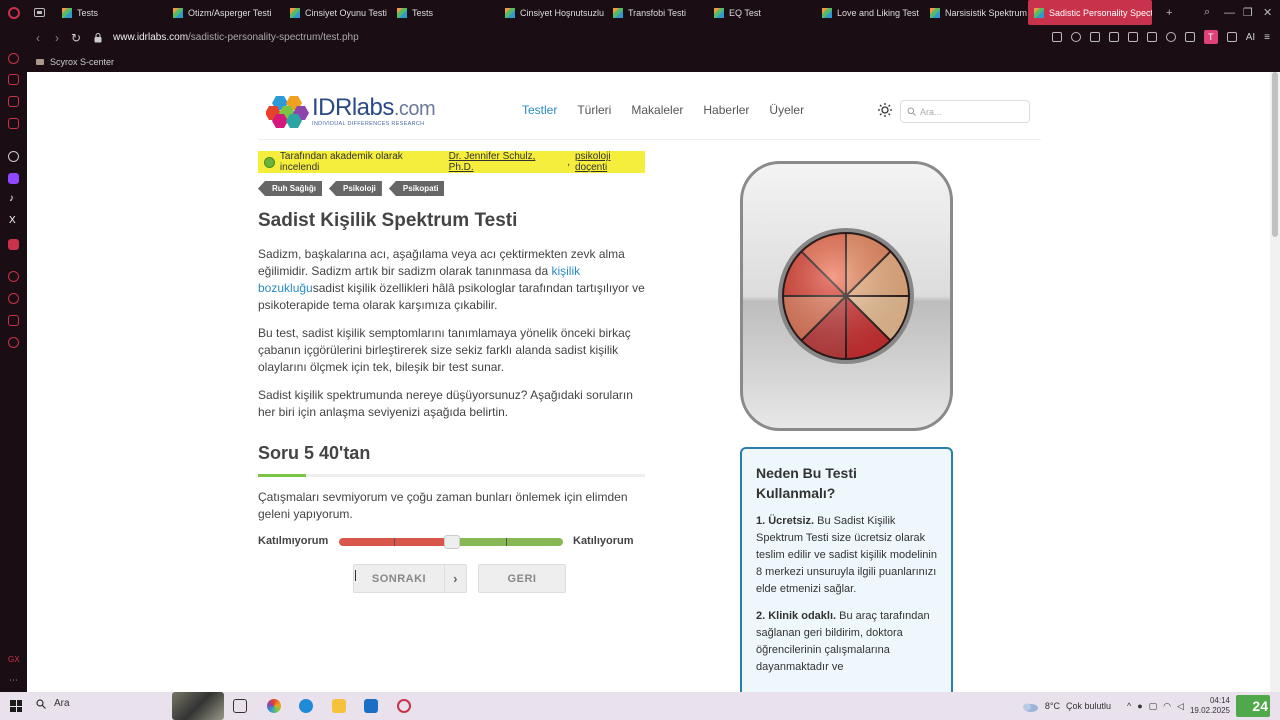 The image size is (1280, 720). I want to click on tab-sadistic-active: Sadistic Personality Spect✕, so click(1090, 12).